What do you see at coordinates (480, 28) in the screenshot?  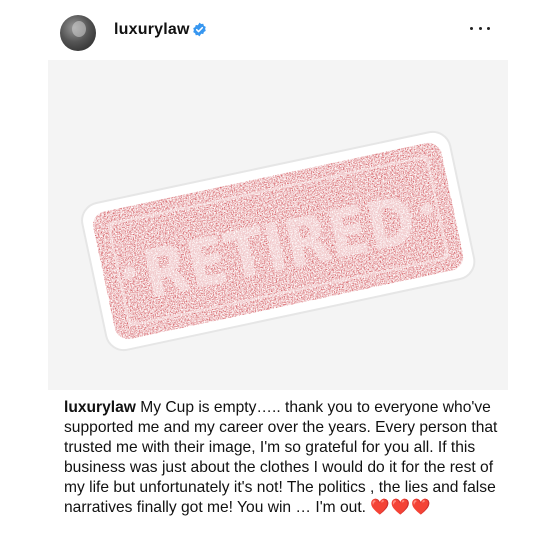 I see `more-options-icon` at bounding box center [480, 28].